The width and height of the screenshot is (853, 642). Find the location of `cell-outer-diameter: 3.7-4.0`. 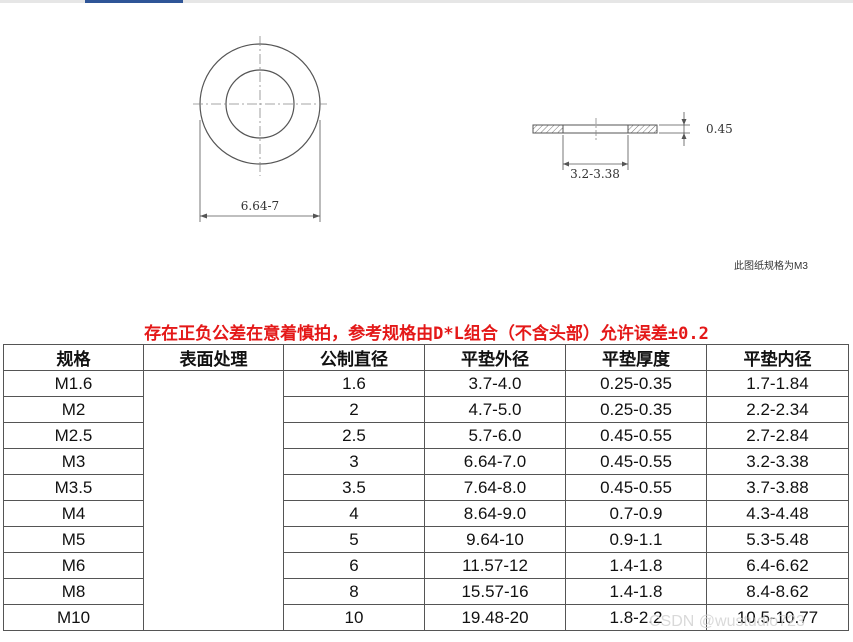

cell-outer-diameter: 3.7-4.0 is located at coordinates (495, 383).